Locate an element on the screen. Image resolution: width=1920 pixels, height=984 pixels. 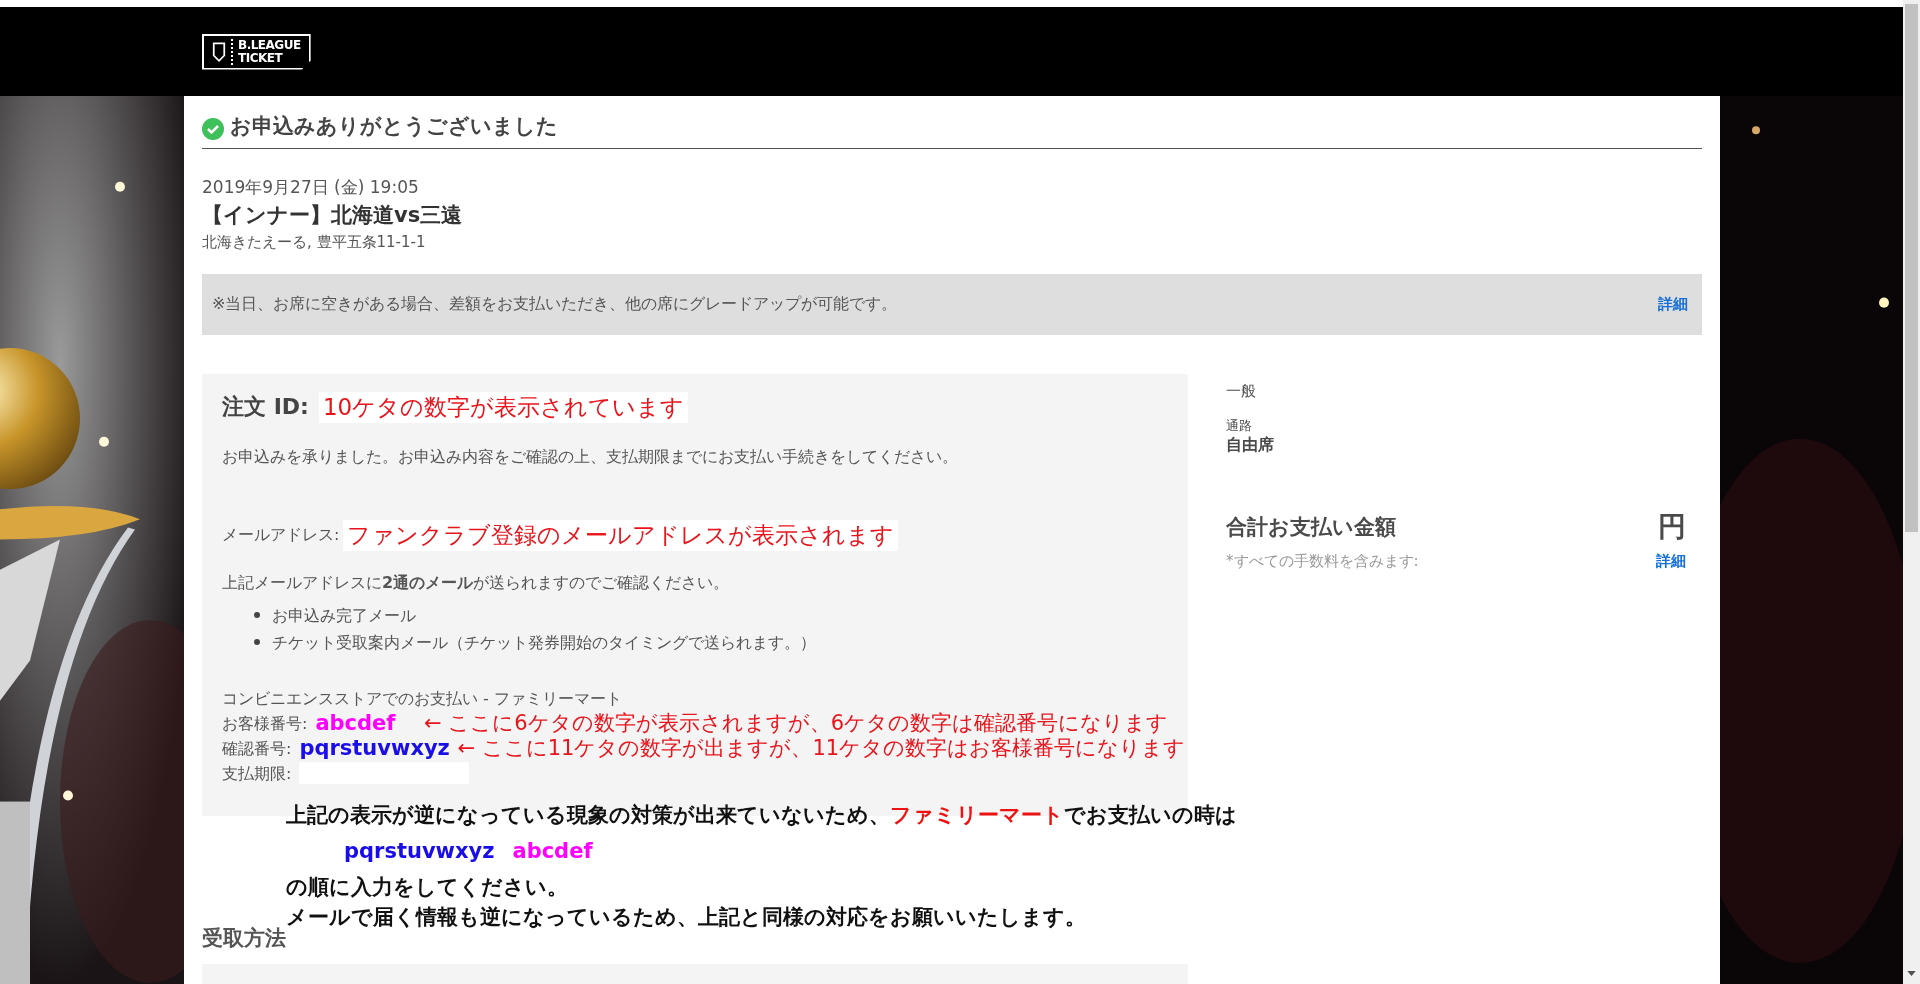
field-value: abcdef is located at coordinates (356, 723).